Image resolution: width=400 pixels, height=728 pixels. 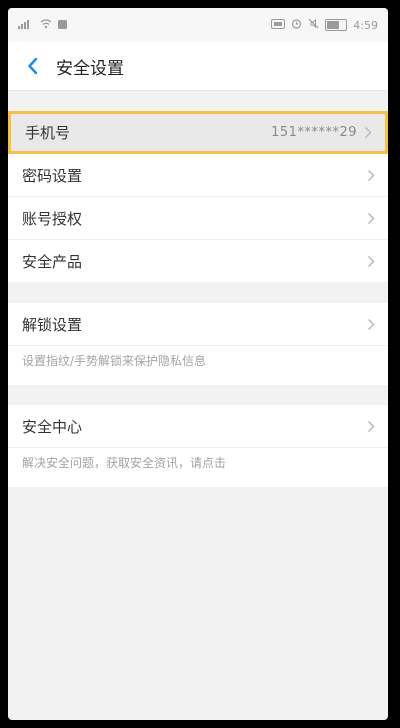 What do you see at coordinates (26, 25) in the screenshot?
I see `signal-icon` at bounding box center [26, 25].